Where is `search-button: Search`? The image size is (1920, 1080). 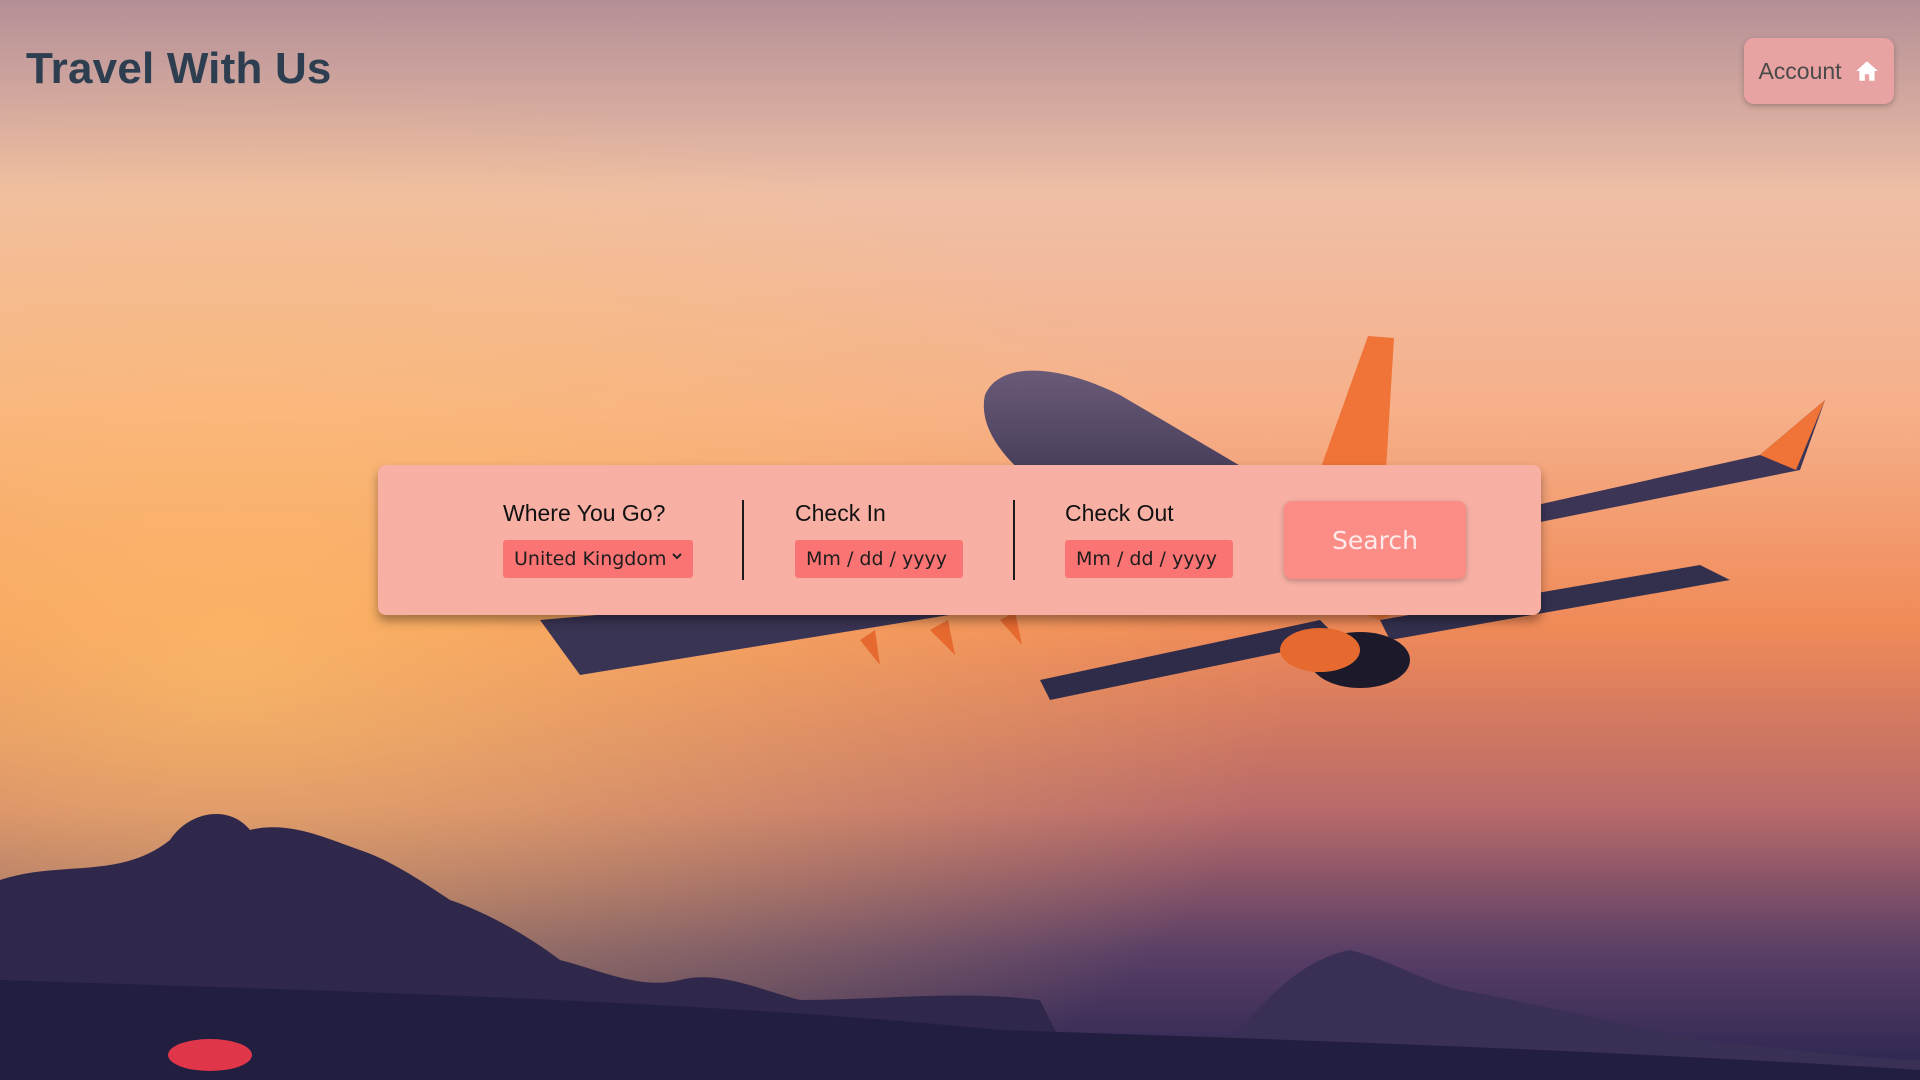 search-button: Search is located at coordinates (1375, 540).